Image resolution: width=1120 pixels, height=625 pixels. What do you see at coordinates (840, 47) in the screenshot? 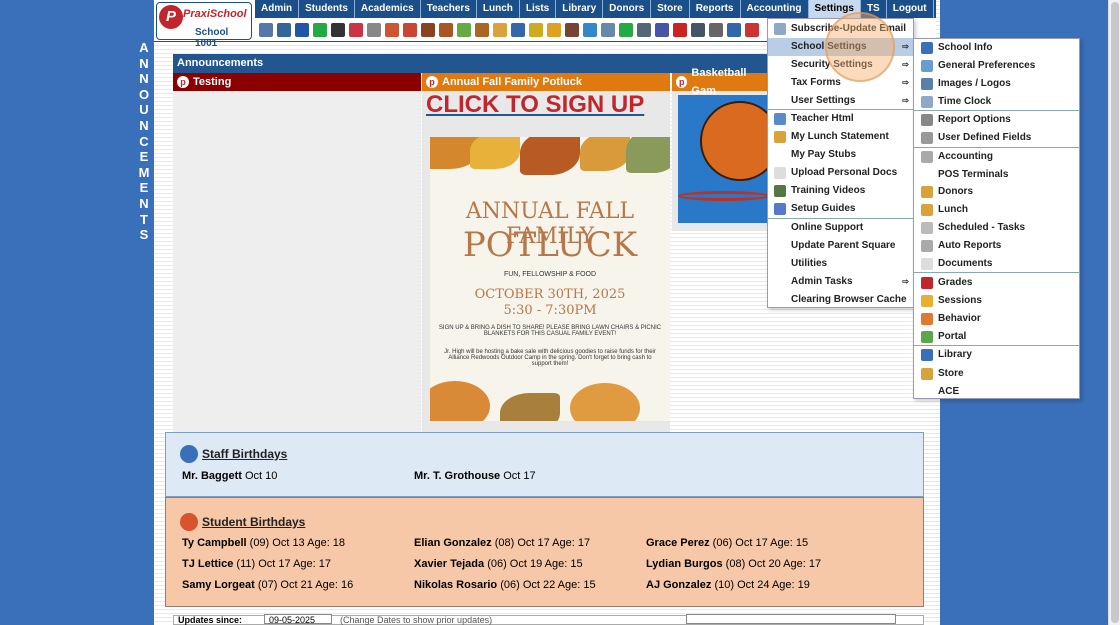
I see `settings-menu-school-settings: School Settings ⇨` at bounding box center [840, 47].